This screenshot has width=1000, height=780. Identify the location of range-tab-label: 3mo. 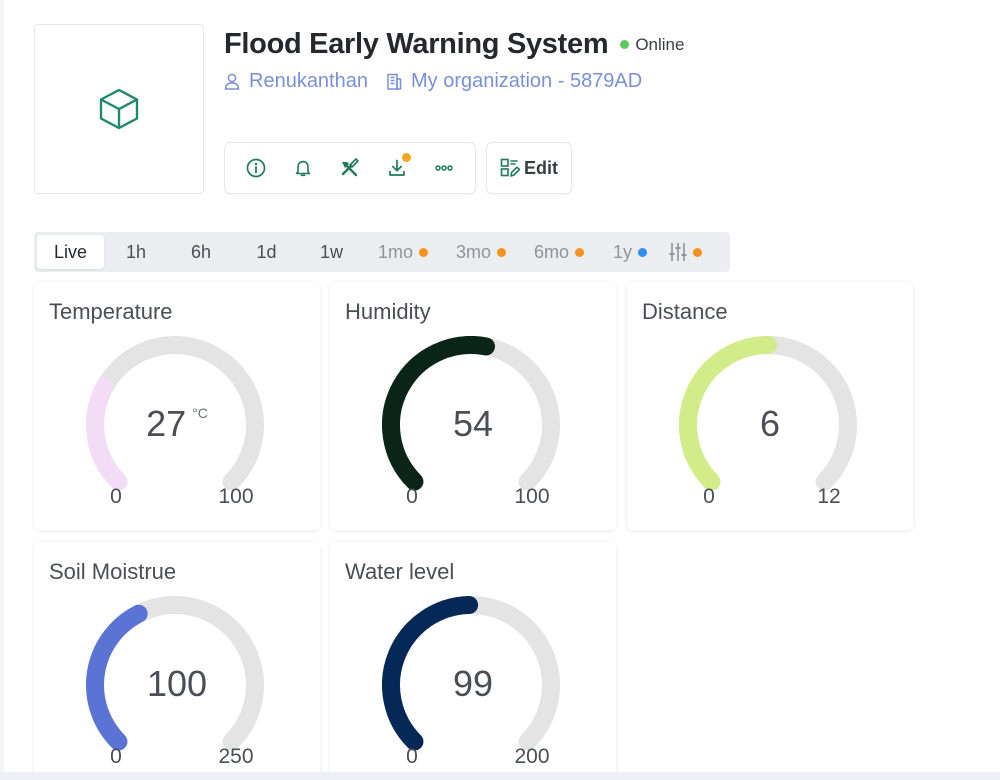
(473, 251).